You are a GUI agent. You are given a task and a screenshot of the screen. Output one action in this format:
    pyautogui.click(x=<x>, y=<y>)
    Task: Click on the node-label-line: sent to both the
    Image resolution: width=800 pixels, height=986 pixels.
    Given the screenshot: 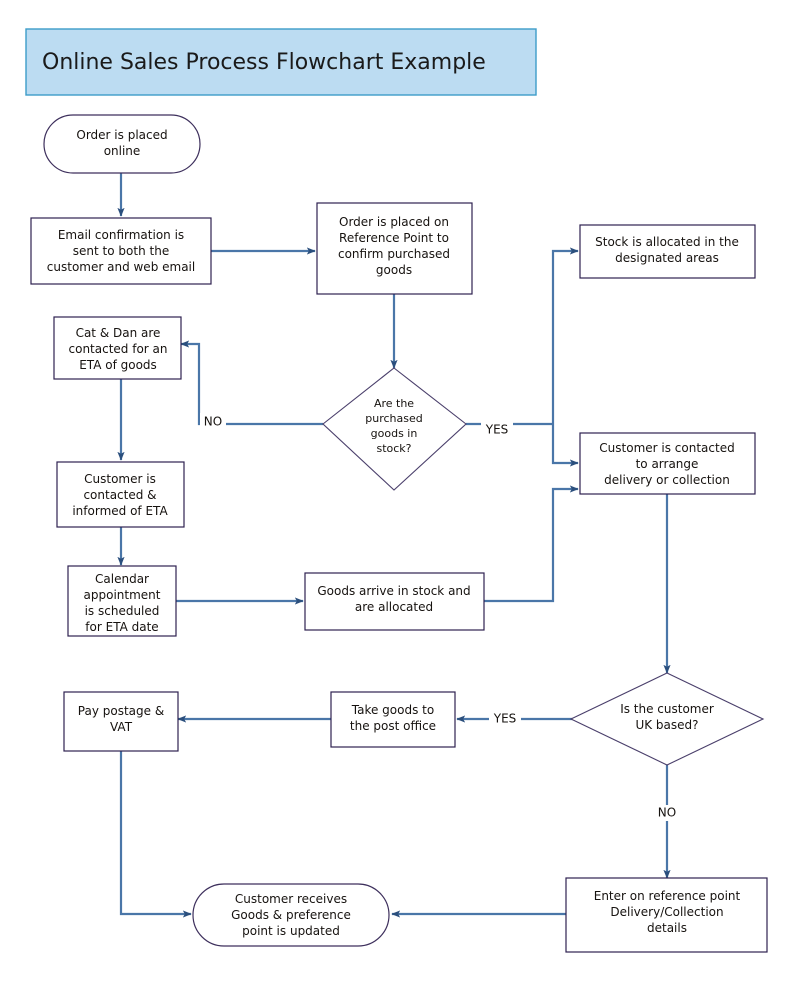 What is the action you would take?
    pyautogui.click(x=121, y=251)
    